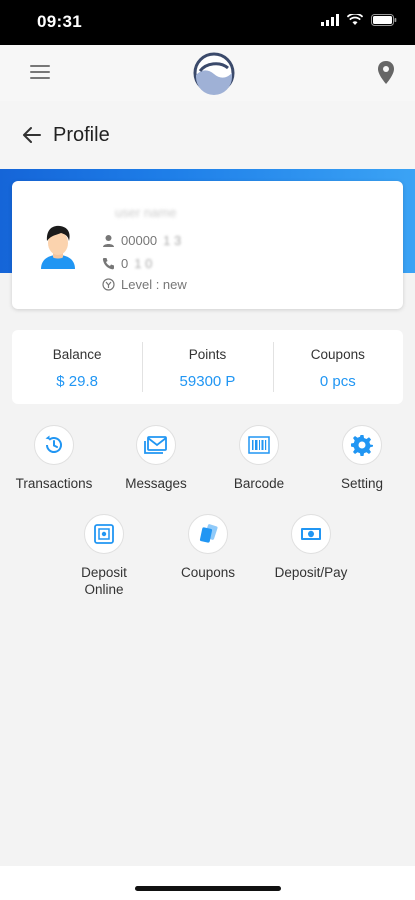 The image size is (415, 900). I want to click on messages-button: Messages, so click(156, 458).